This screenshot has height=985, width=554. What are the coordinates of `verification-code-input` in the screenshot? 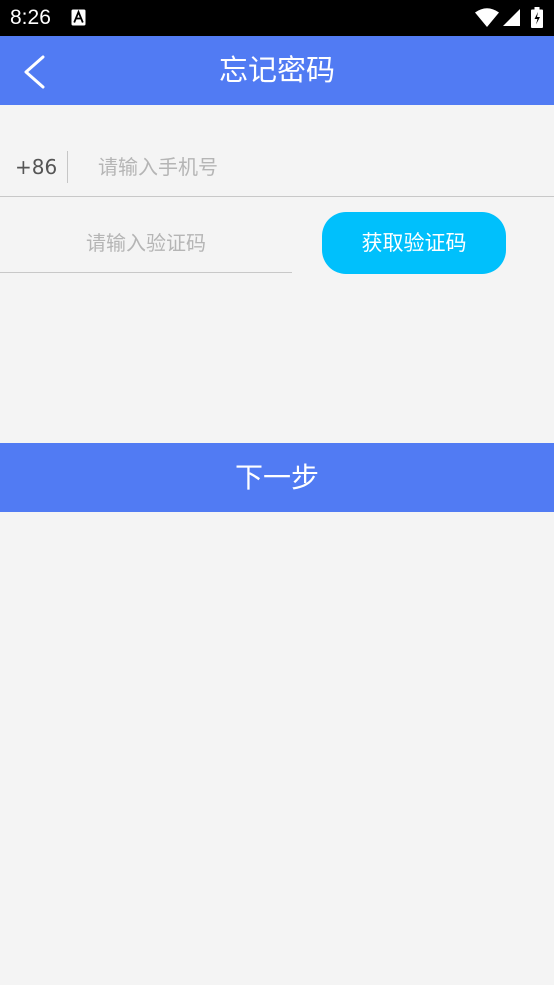 It's located at (146, 243).